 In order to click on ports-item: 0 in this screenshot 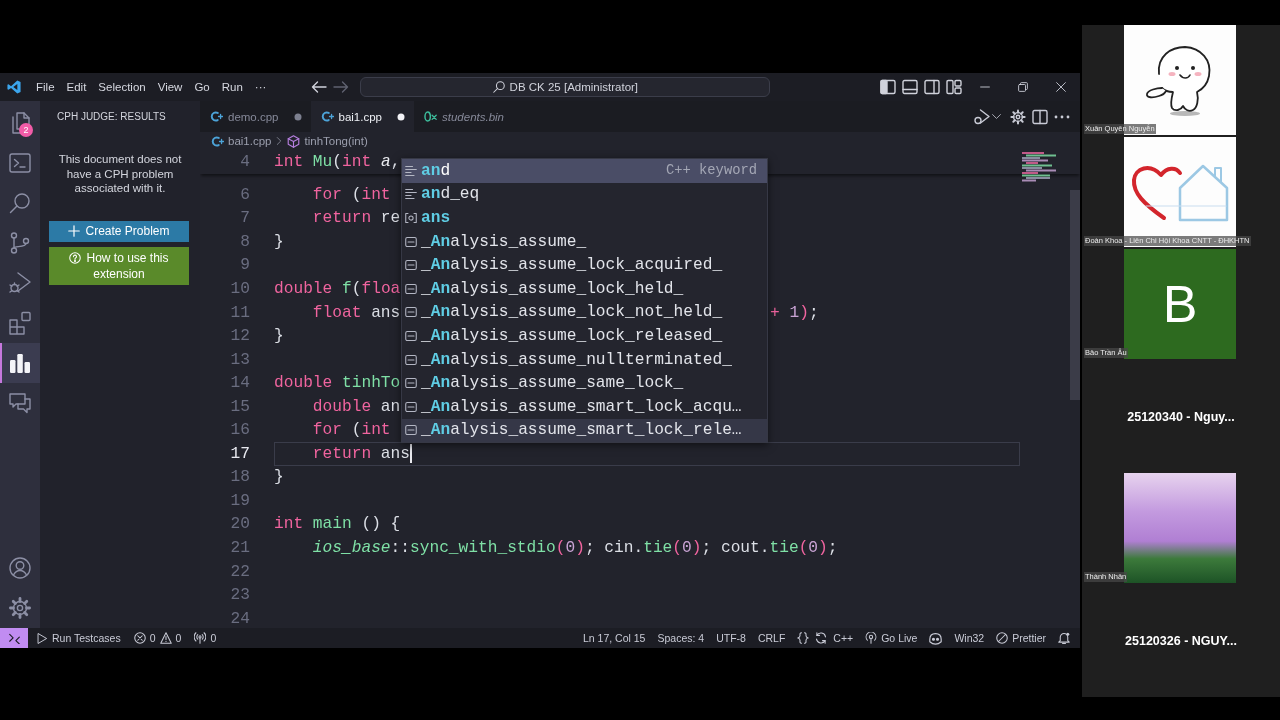, I will do `click(205, 638)`.